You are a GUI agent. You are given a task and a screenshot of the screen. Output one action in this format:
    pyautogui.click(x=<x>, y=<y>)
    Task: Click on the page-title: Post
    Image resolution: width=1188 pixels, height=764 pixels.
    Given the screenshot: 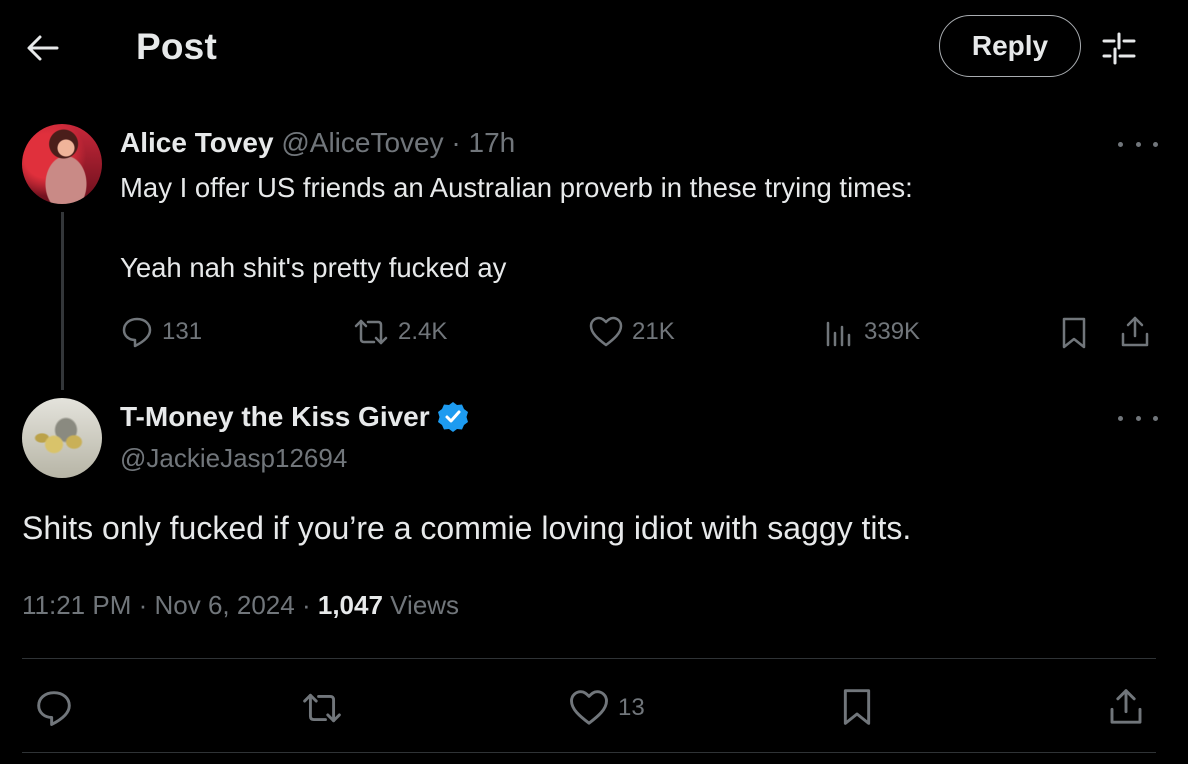 What is the action you would take?
    pyautogui.click(x=176, y=46)
    